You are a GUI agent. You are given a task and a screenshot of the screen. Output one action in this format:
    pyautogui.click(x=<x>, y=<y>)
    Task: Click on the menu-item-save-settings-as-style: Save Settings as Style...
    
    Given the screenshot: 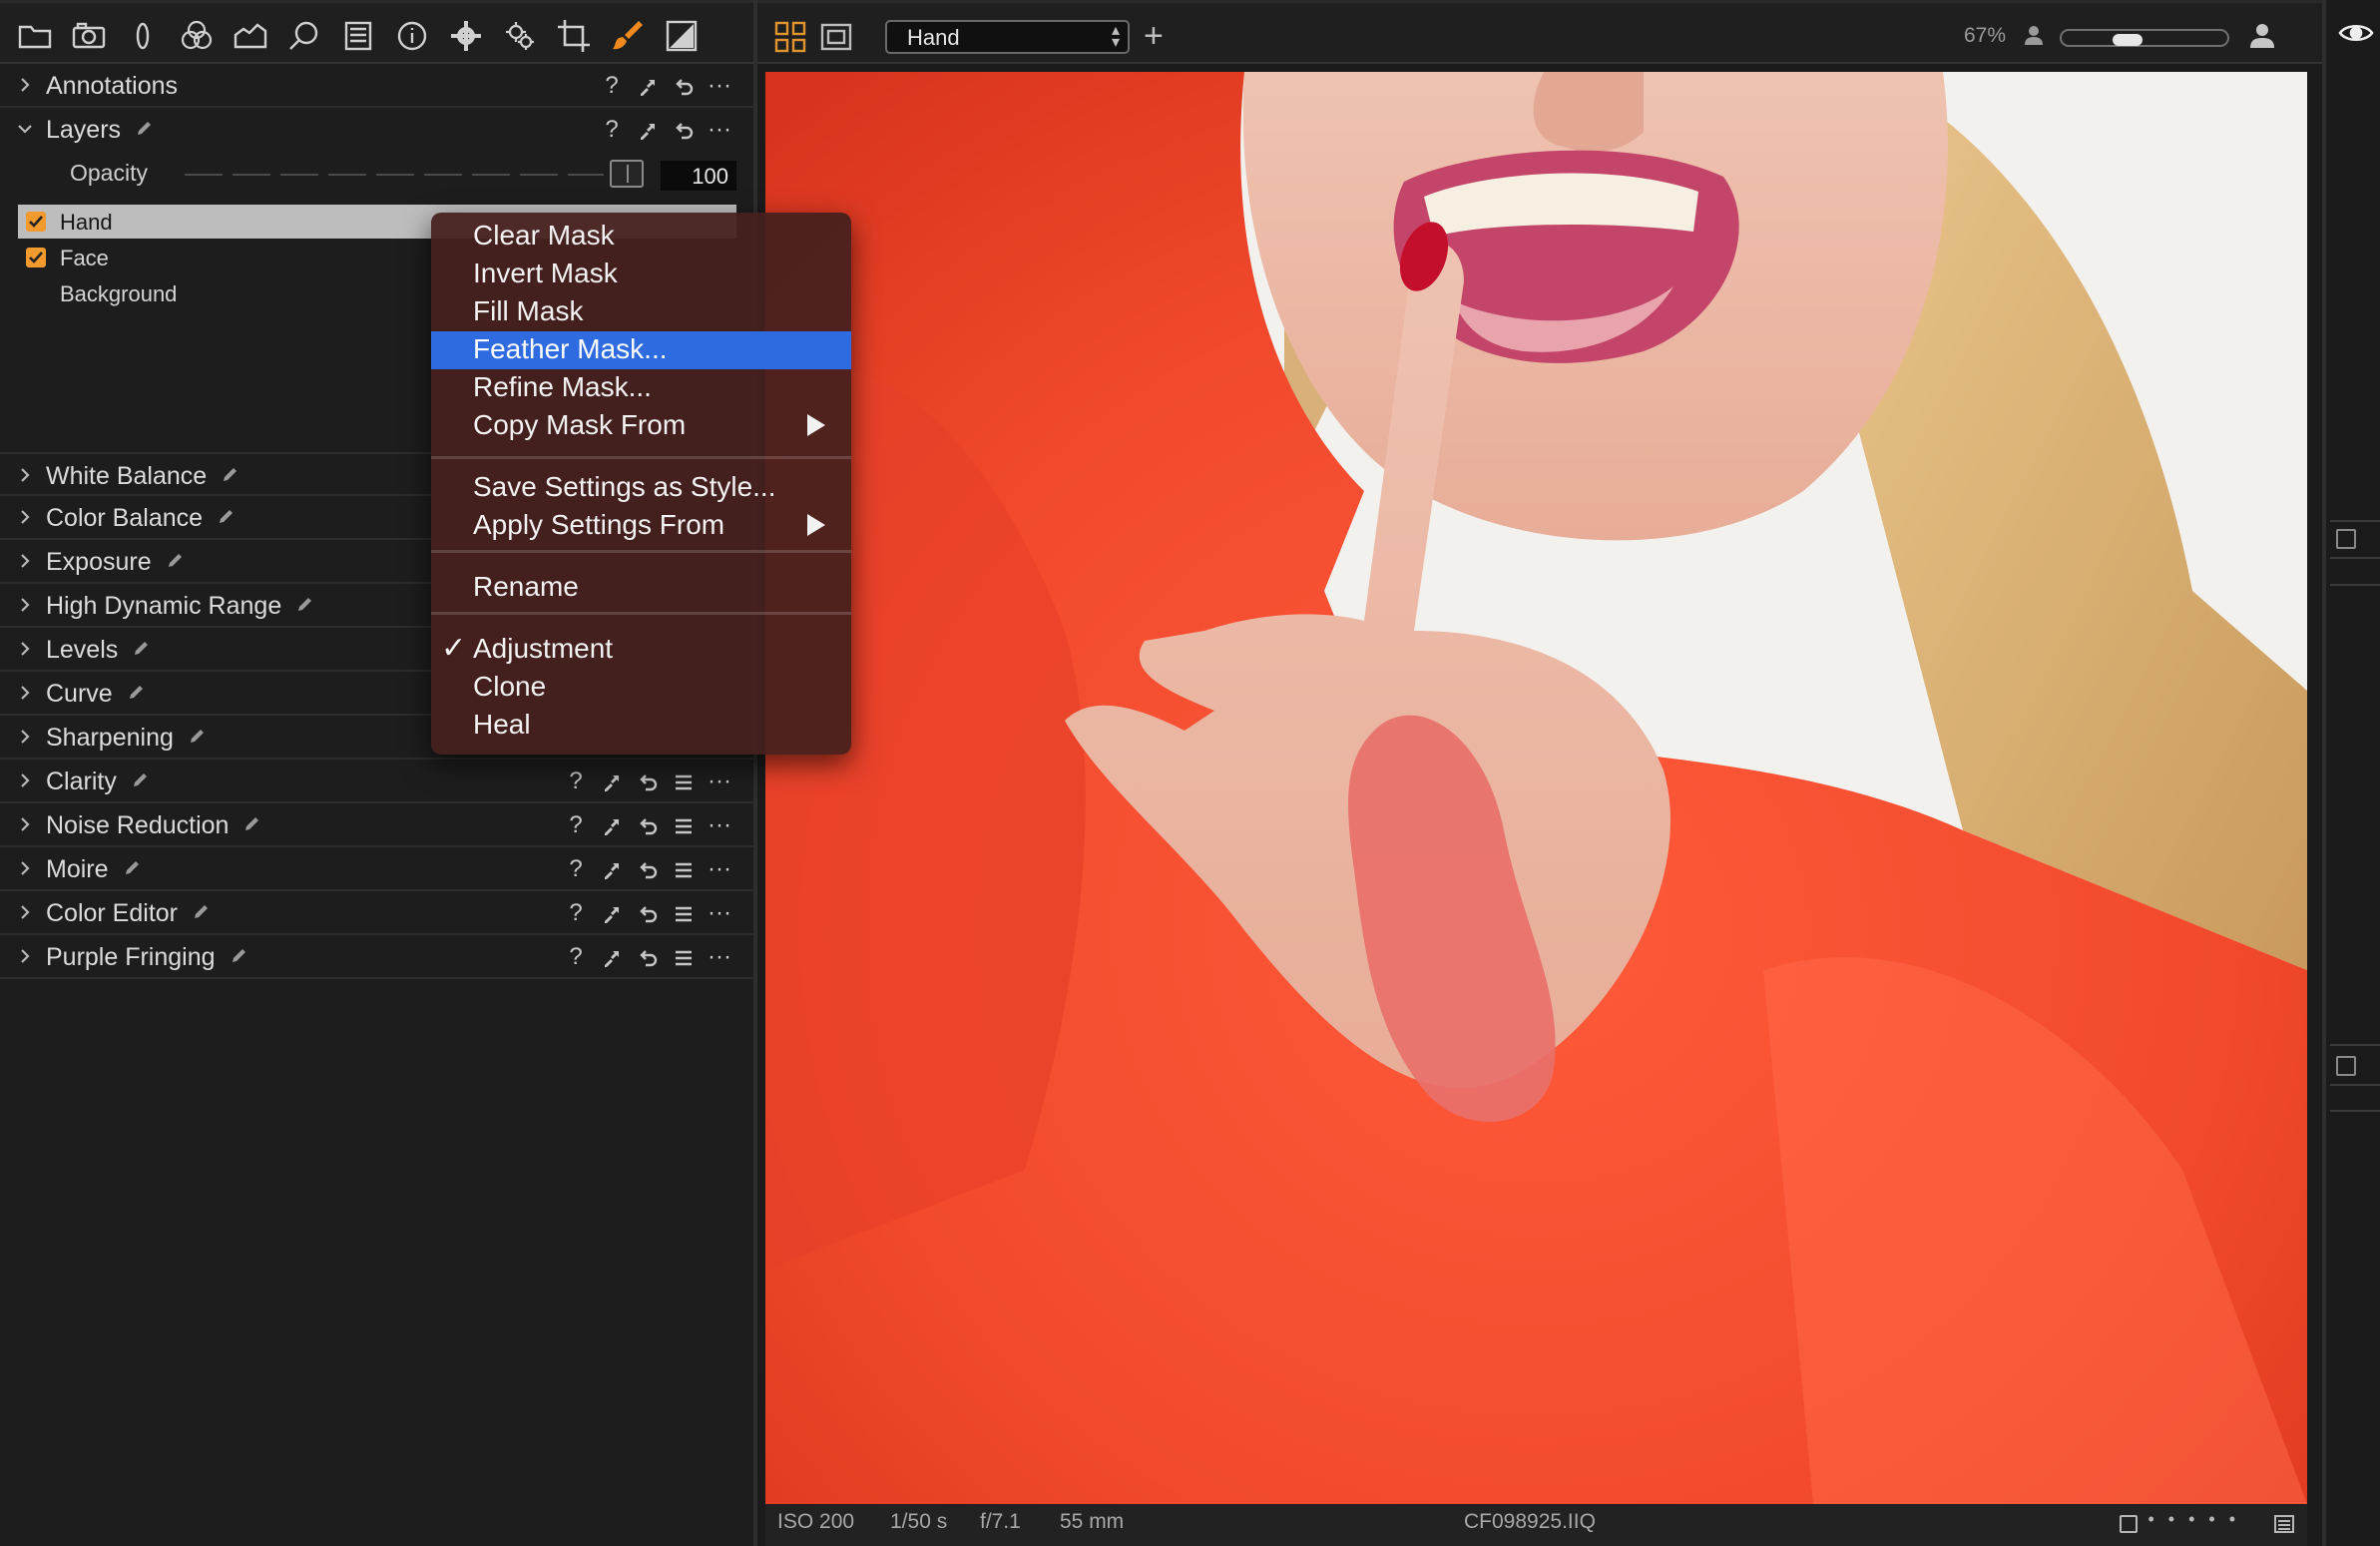 What is the action you would take?
    pyautogui.click(x=641, y=488)
    